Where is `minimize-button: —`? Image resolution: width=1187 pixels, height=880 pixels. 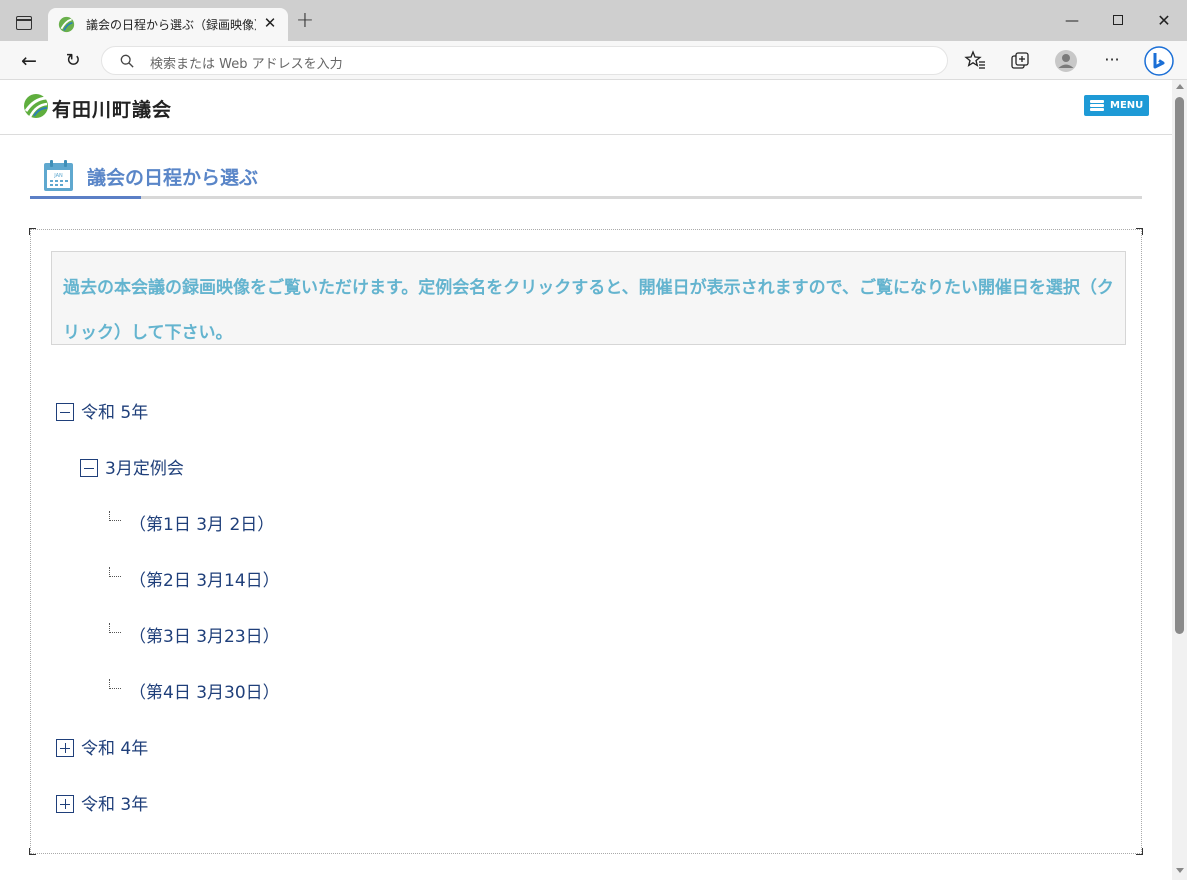 minimize-button: — is located at coordinates (1072, 21).